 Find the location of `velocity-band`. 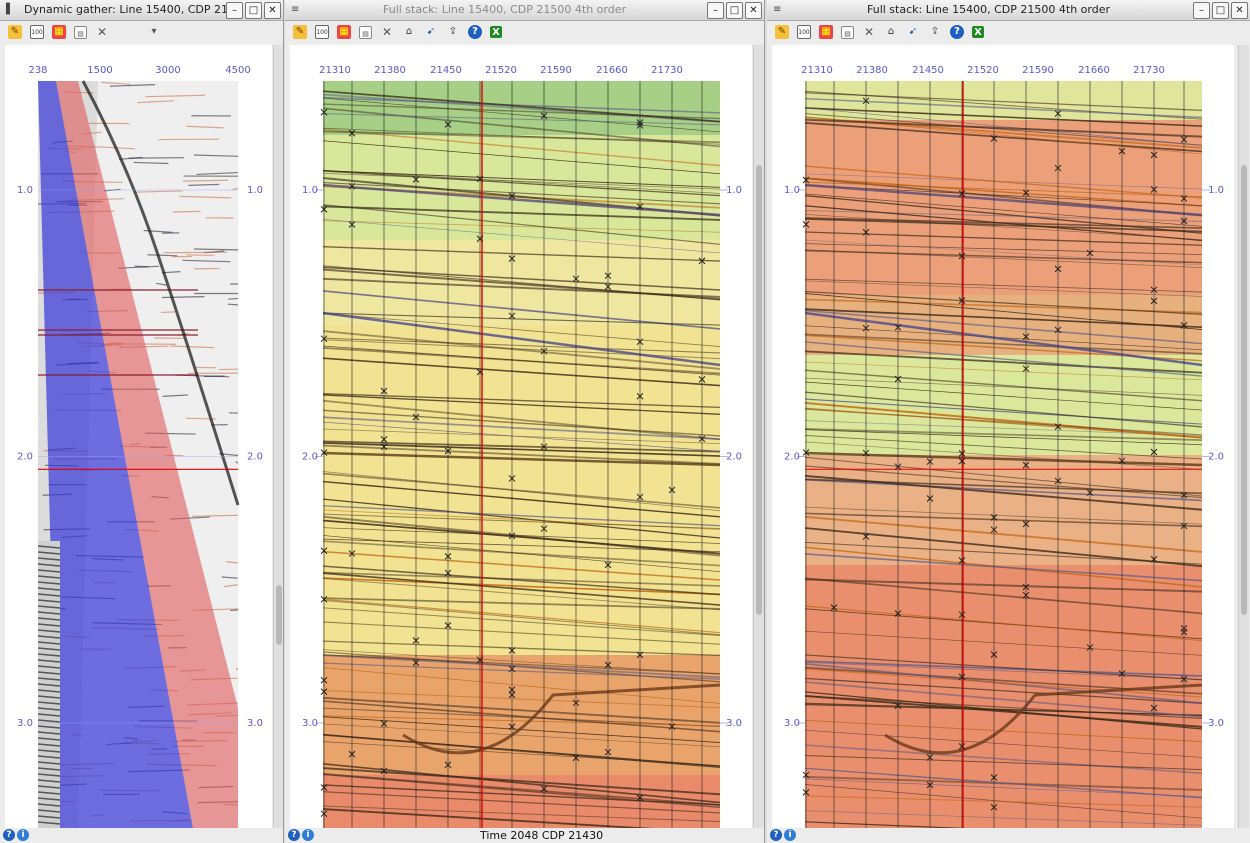

velocity-band is located at coordinates (1003, 207).